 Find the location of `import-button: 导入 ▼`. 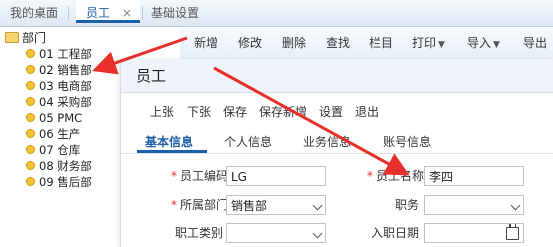

import-button: 导入 ▼ is located at coordinates (483, 43).